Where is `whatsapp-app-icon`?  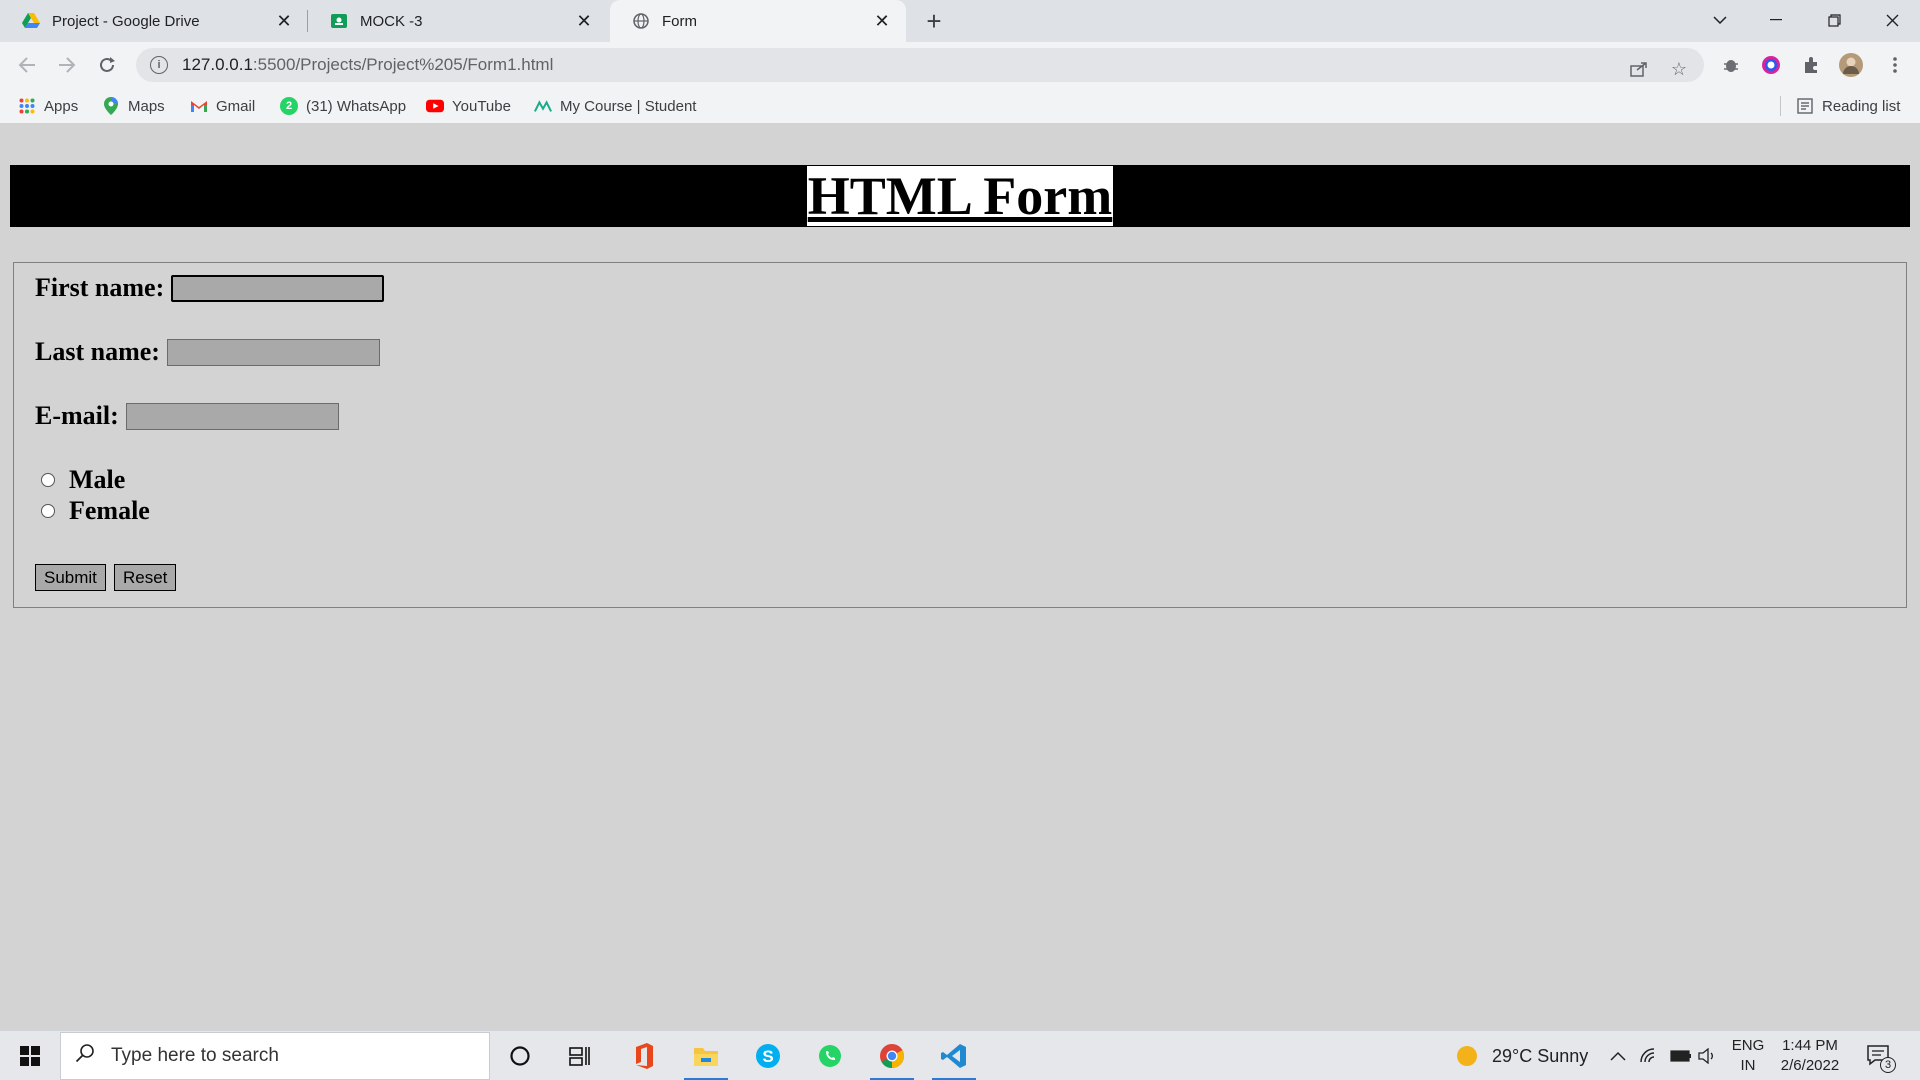
whatsapp-app-icon is located at coordinates (830, 1055).